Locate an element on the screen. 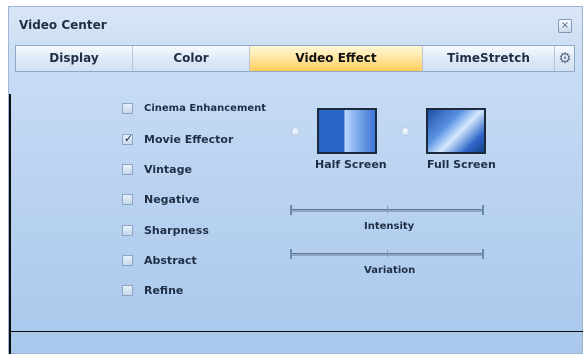 The width and height of the screenshot is (588, 354). effect-negative: Negative is located at coordinates (207, 200).